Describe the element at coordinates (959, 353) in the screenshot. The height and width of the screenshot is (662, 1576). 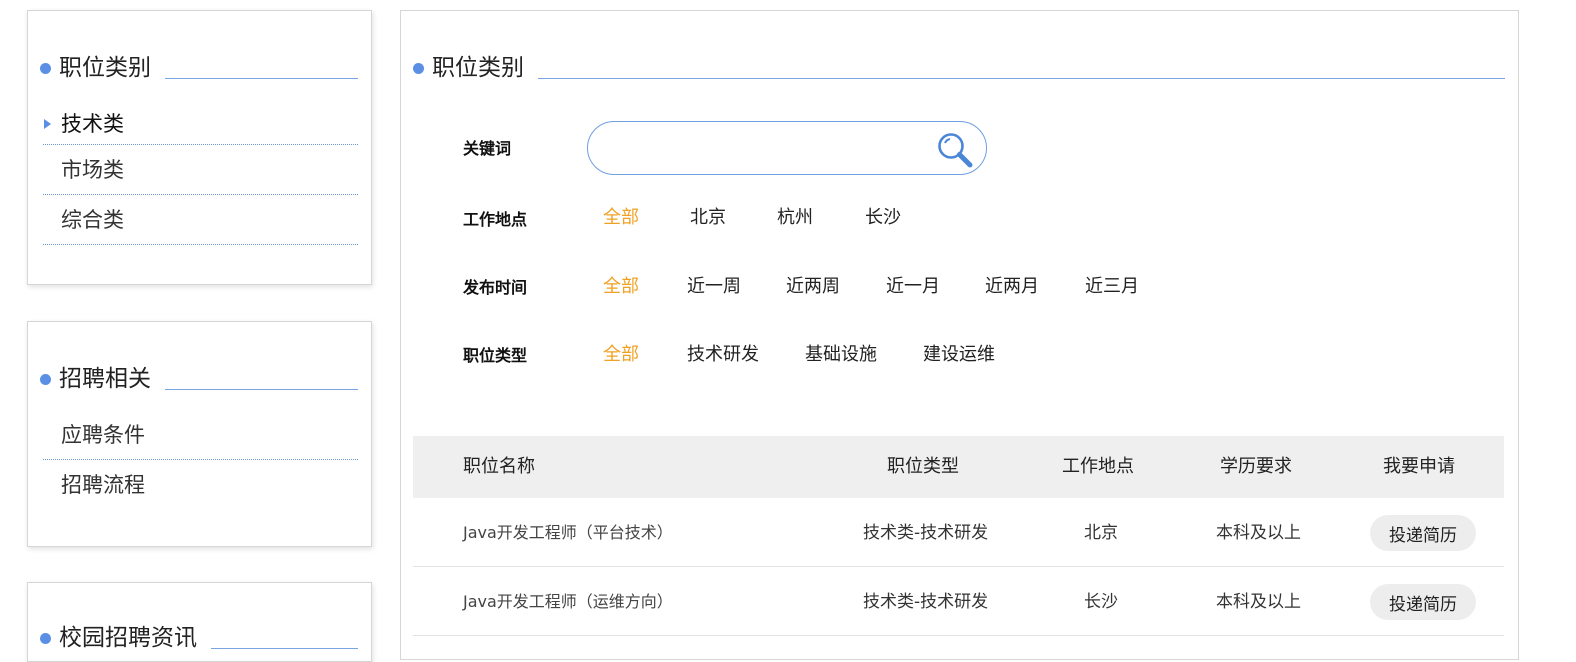
I see `type-option-ops: 建设运维` at that location.